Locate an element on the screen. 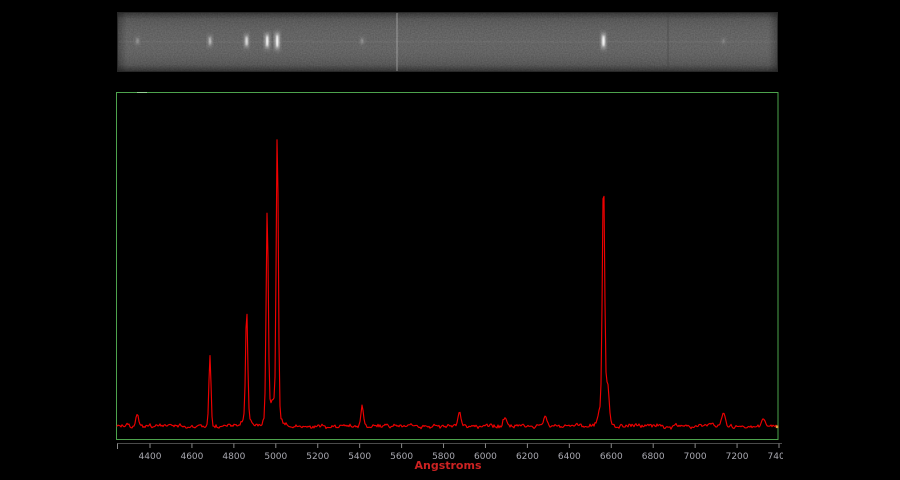 Image resolution: width=900 pixels, height=480 pixels. axis-tick-label: 7000 is located at coordinates (695, 457).